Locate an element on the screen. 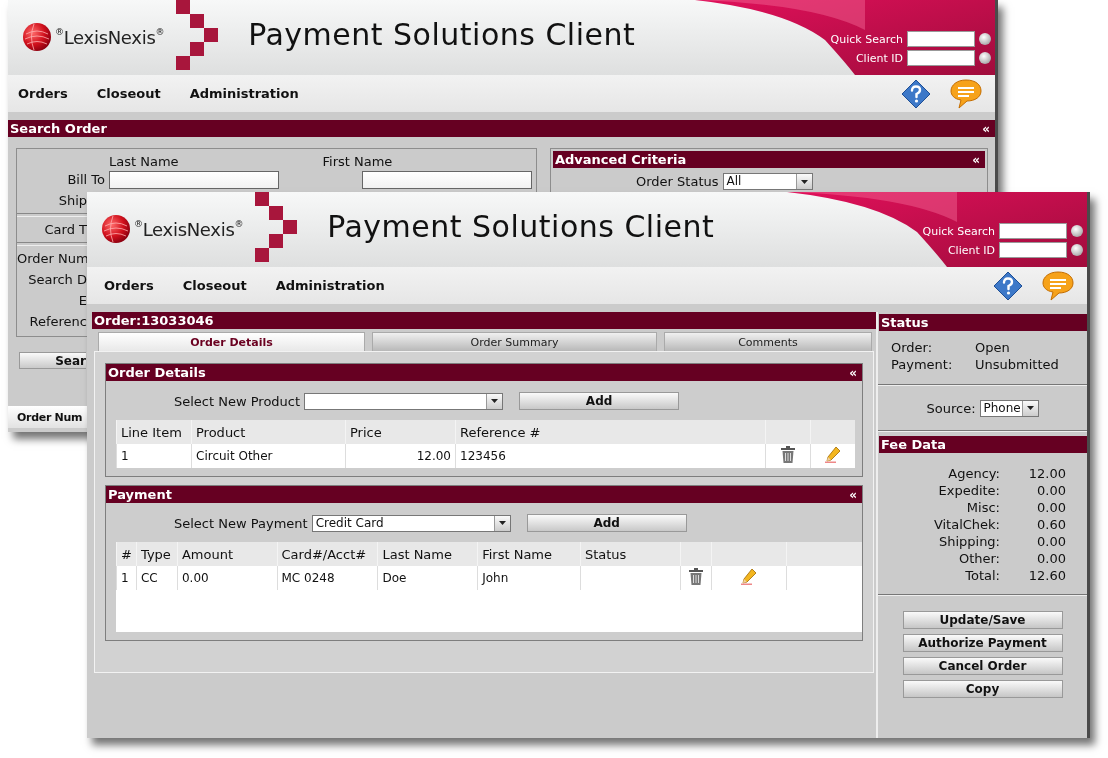  order-title-bar: Order:13033046 is located at coordinates (484, 320).